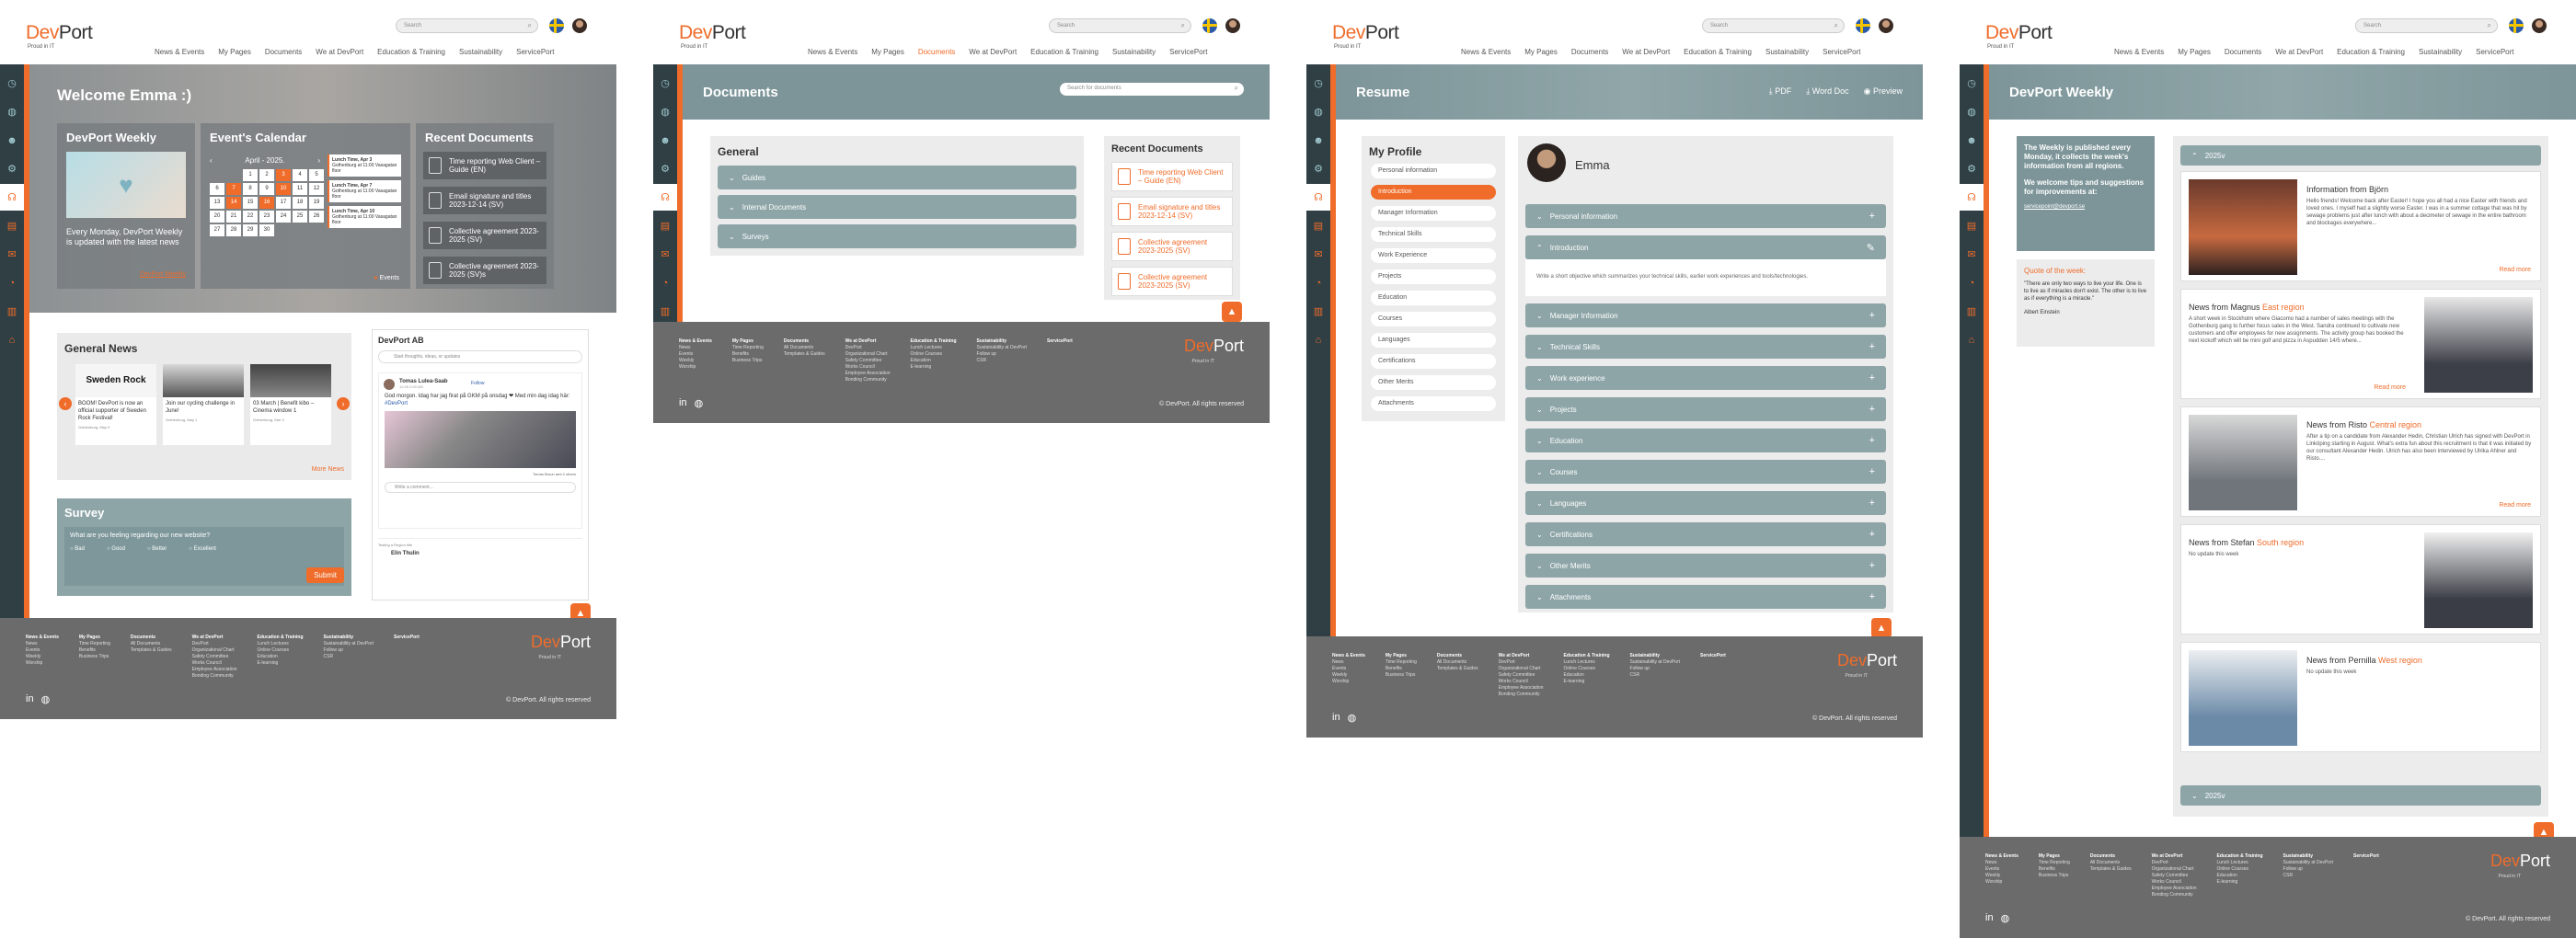 Image resolution: width=2576 pixels, height=938 pixels. I want to click on accordion-surveys: ⌄ Surveys, so click(897, 236).